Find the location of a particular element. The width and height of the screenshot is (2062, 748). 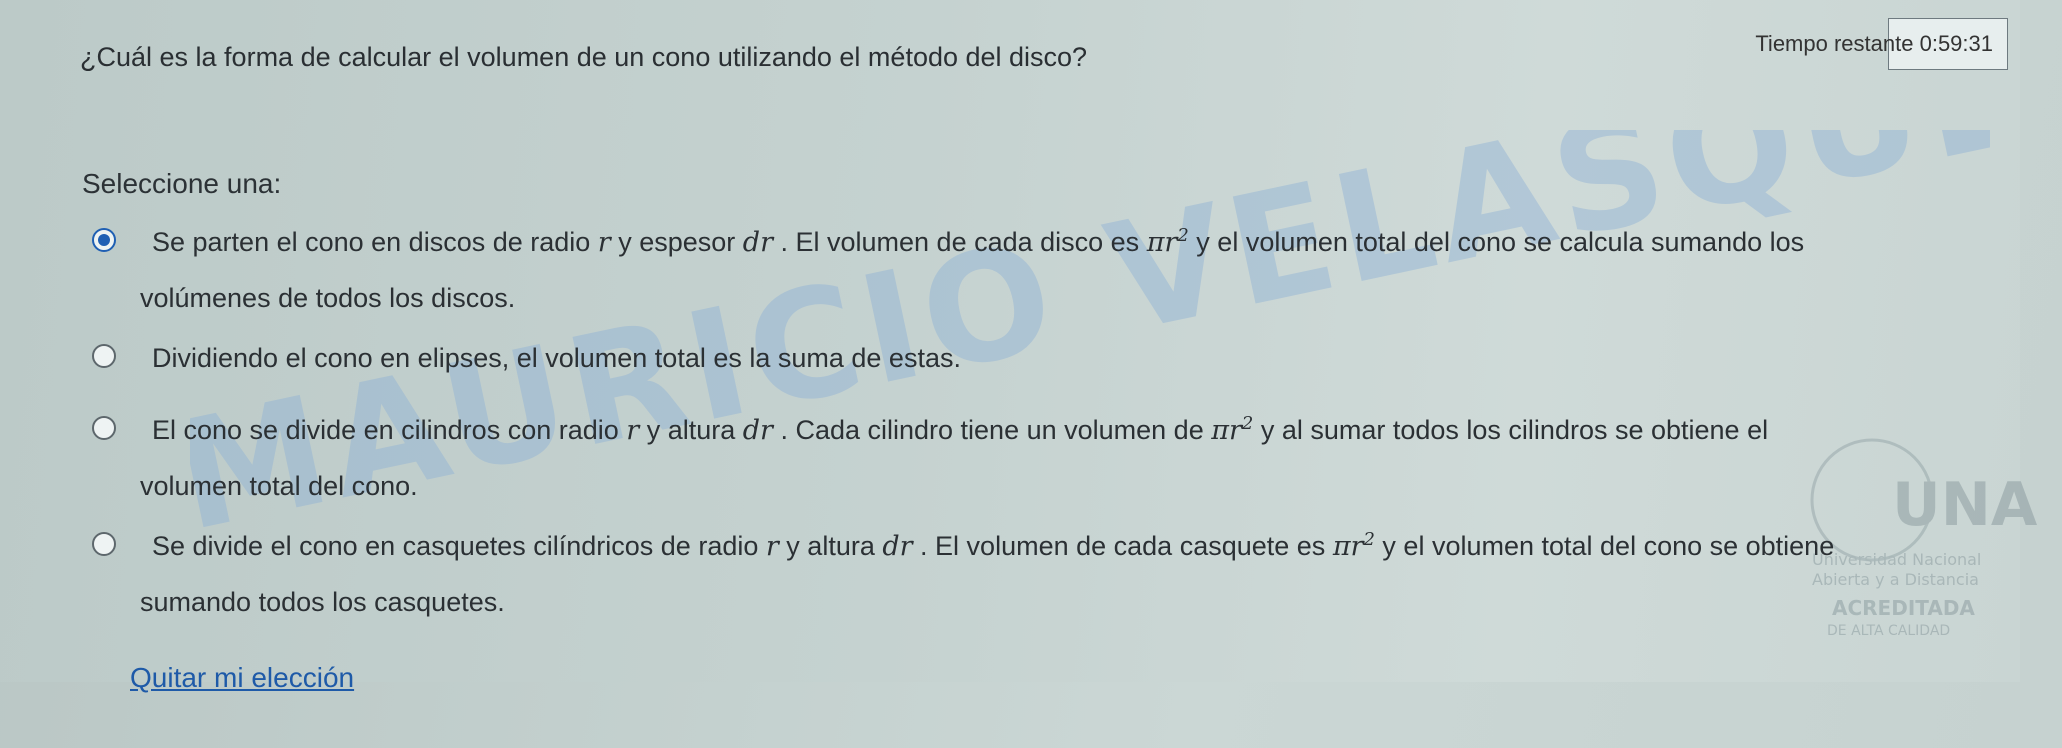

select-prompt: Seleccione una: is located at coordinates (182, 183).